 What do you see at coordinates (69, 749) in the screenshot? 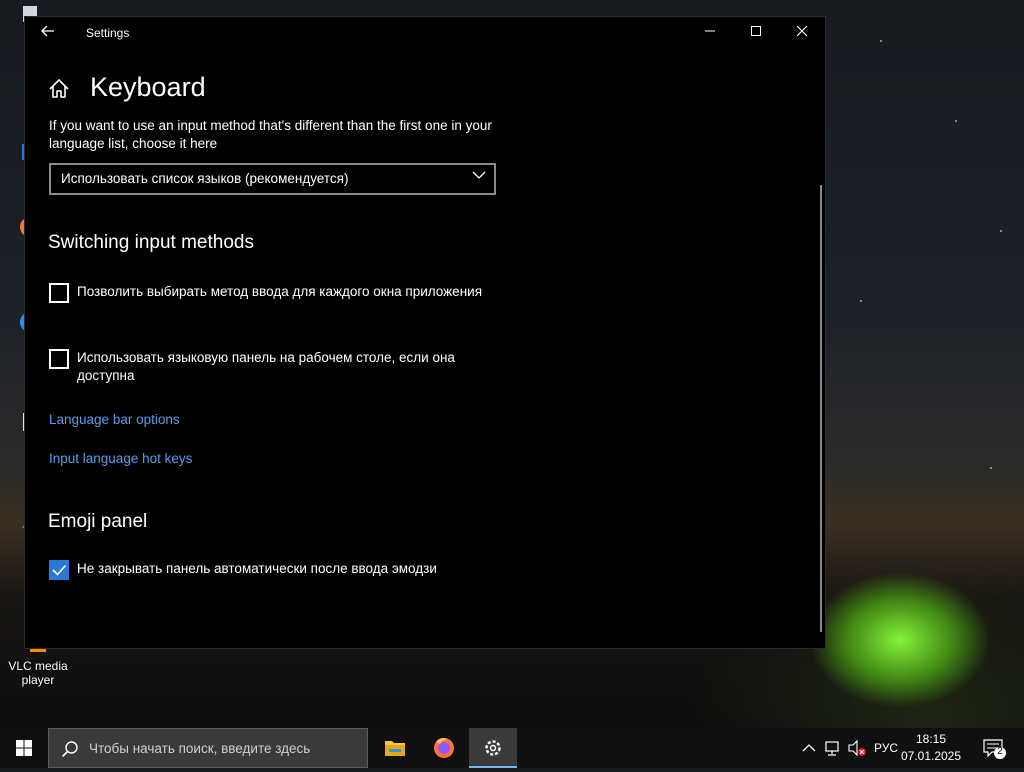
I see `search-icon` at bounding box center [69, 749].